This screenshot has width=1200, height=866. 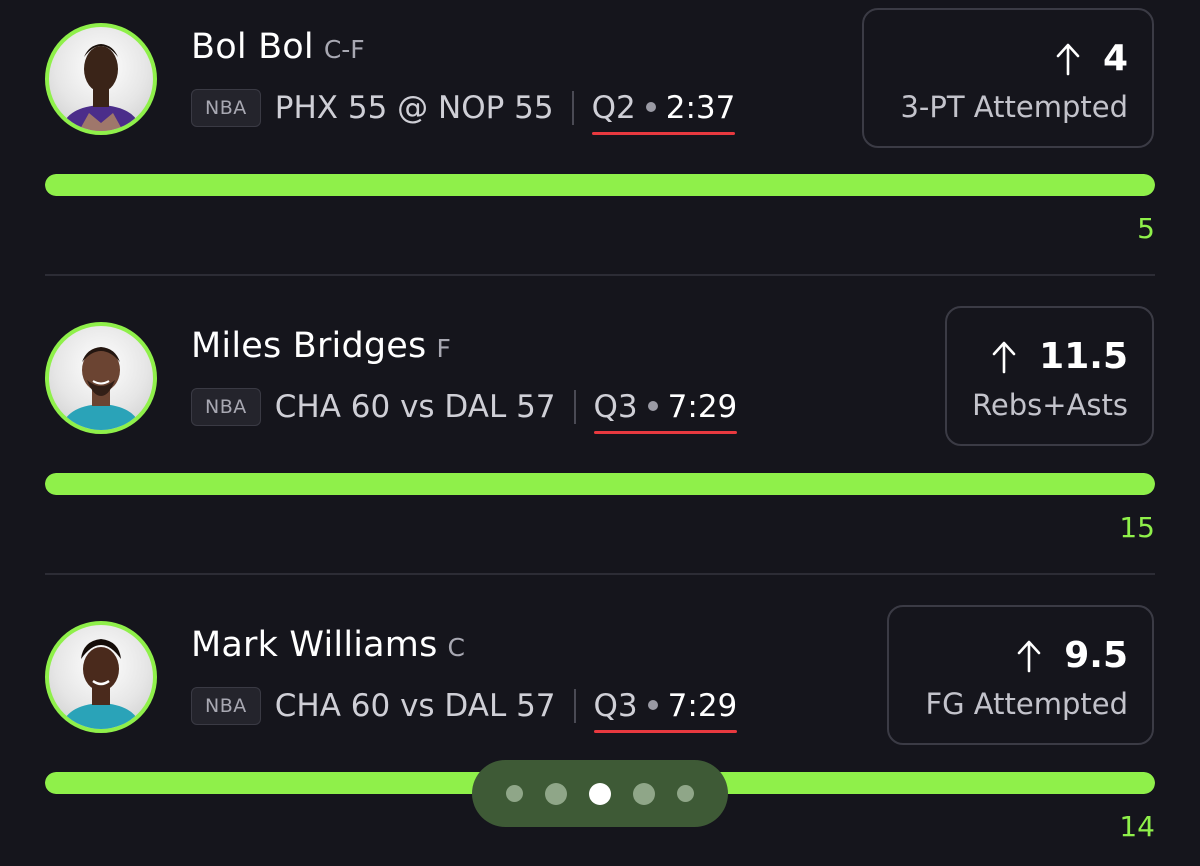 What do you see at coordinates (1008, 78) in the screenshot?
I see `prop-line-box: 4 3-PT Attempted` at bounding box center [1008, 78].